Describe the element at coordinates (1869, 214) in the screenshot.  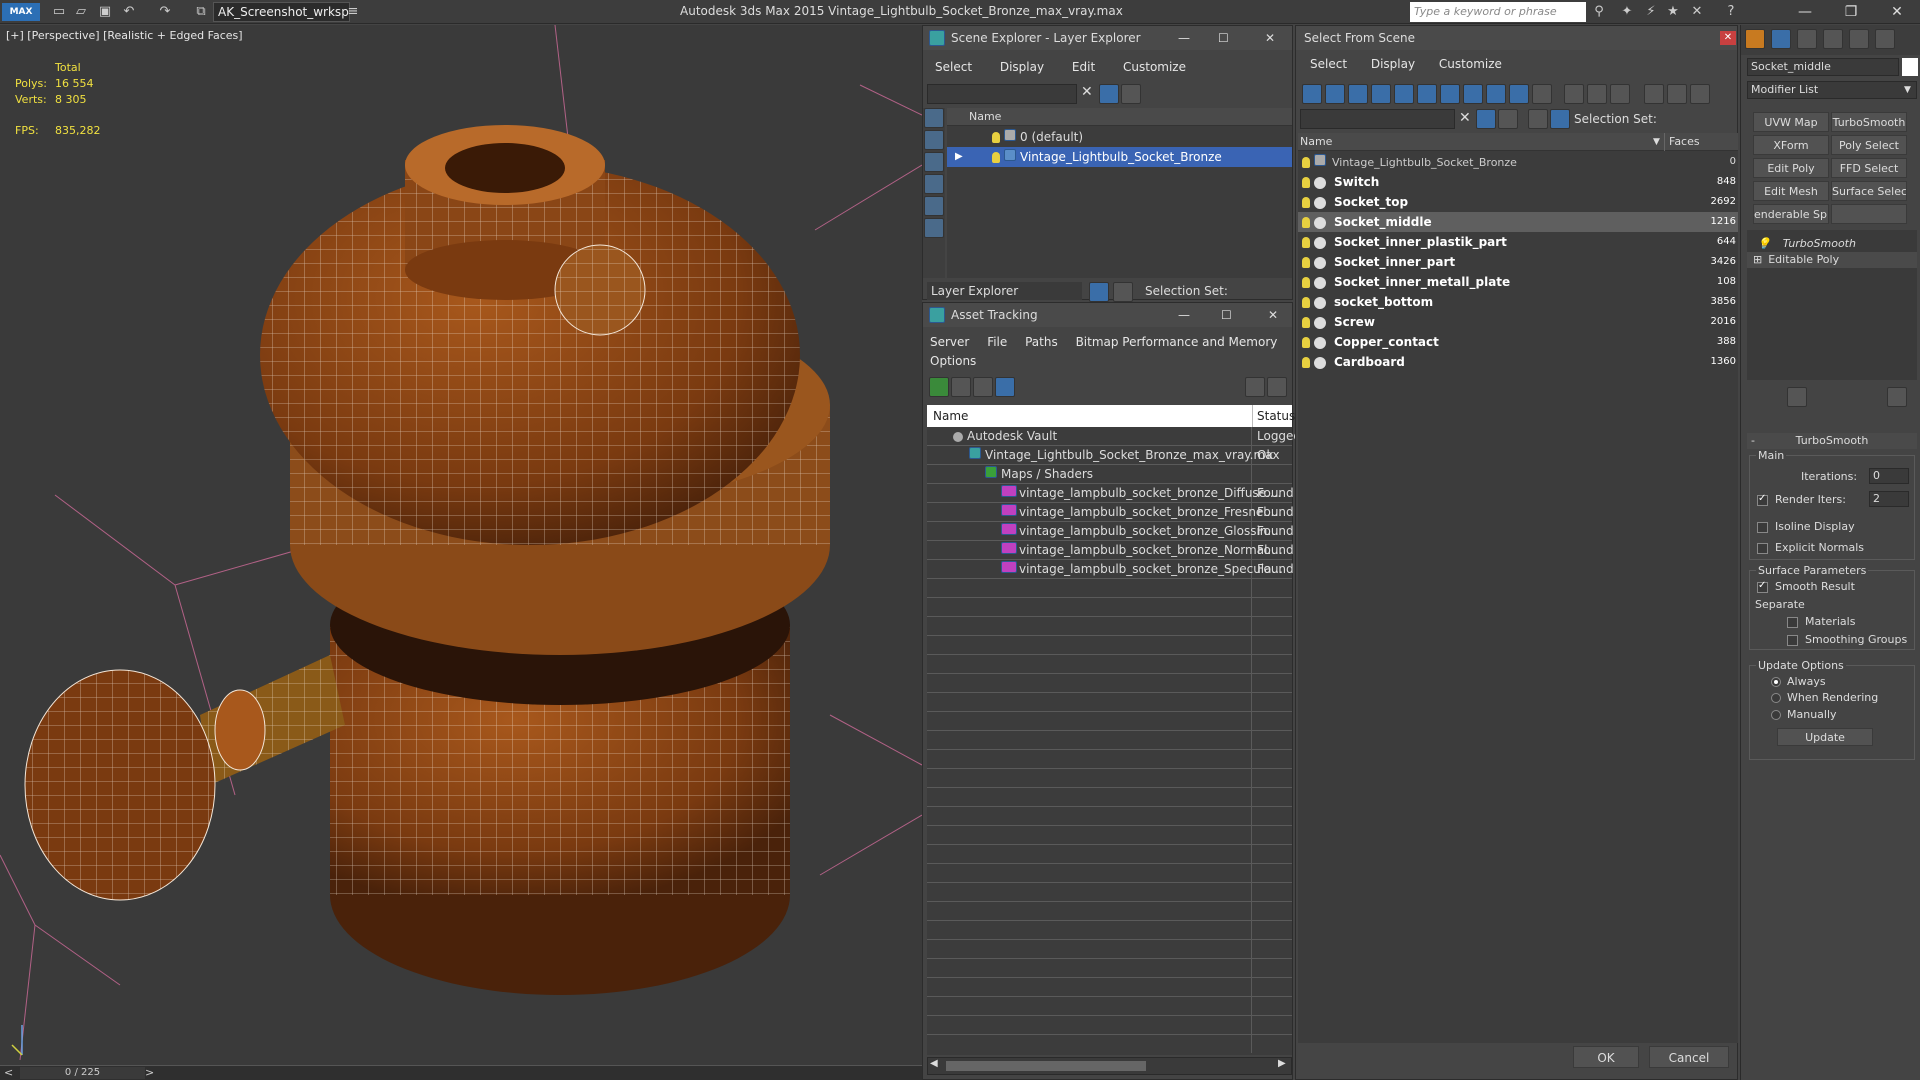
I see `empty-modifier-button` at that location.